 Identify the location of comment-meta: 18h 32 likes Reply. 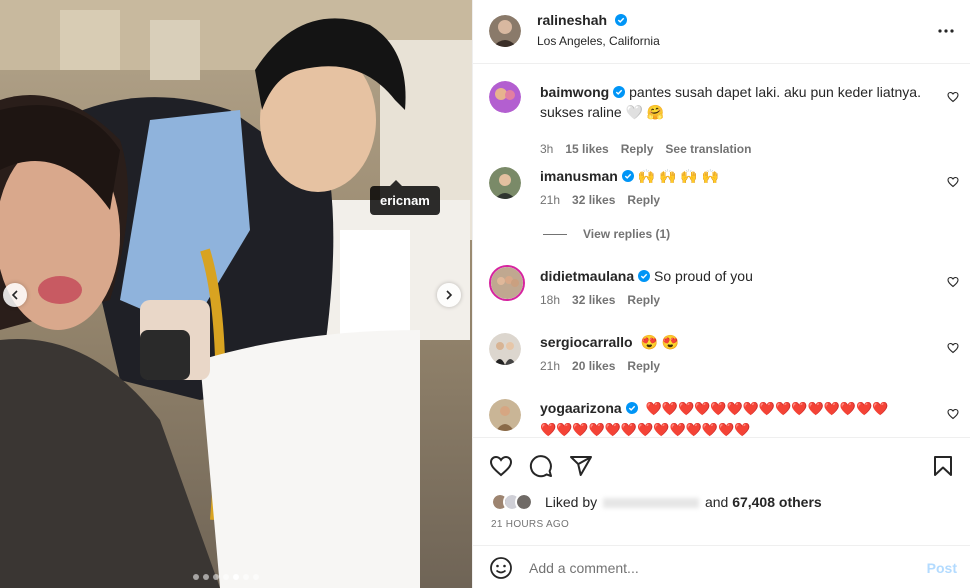
(600, 300).